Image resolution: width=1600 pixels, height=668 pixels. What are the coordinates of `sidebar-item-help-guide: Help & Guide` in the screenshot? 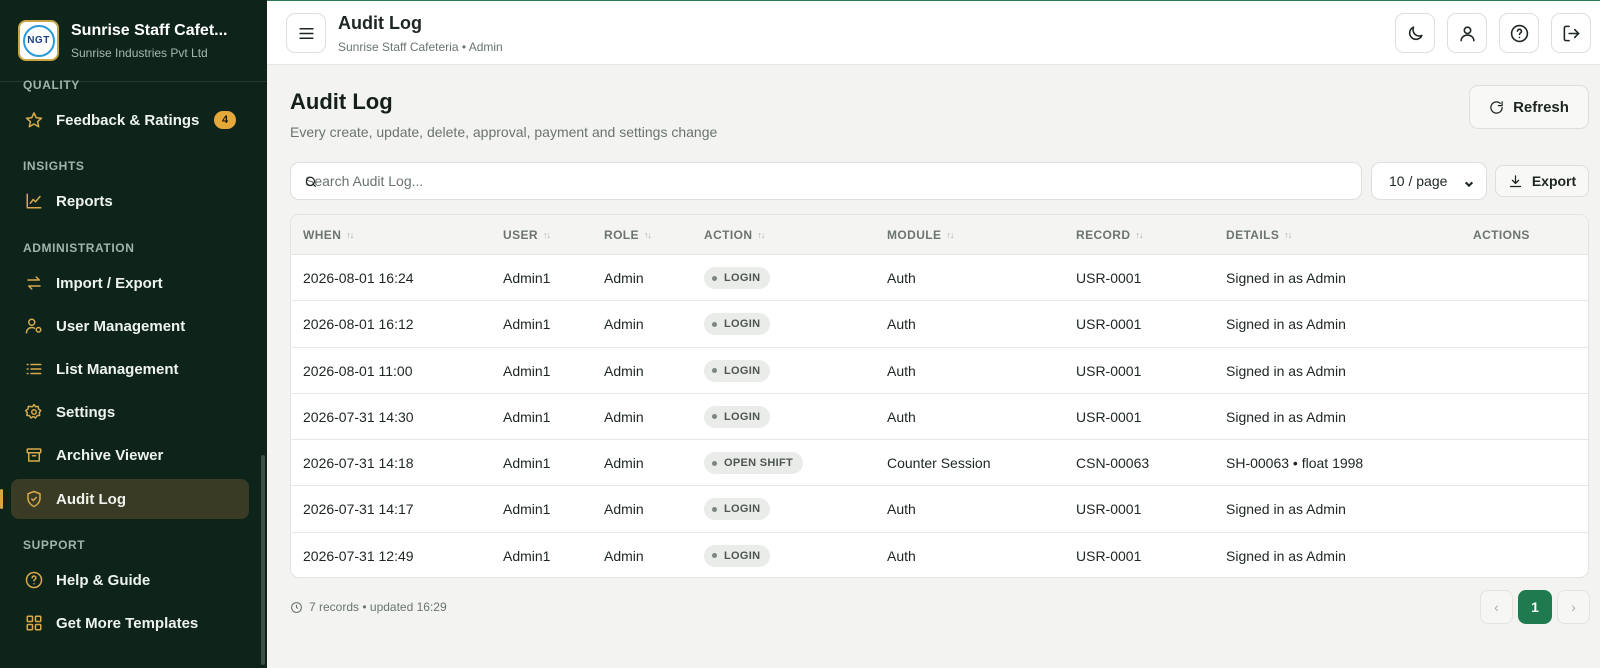 It's located at (130, 580).